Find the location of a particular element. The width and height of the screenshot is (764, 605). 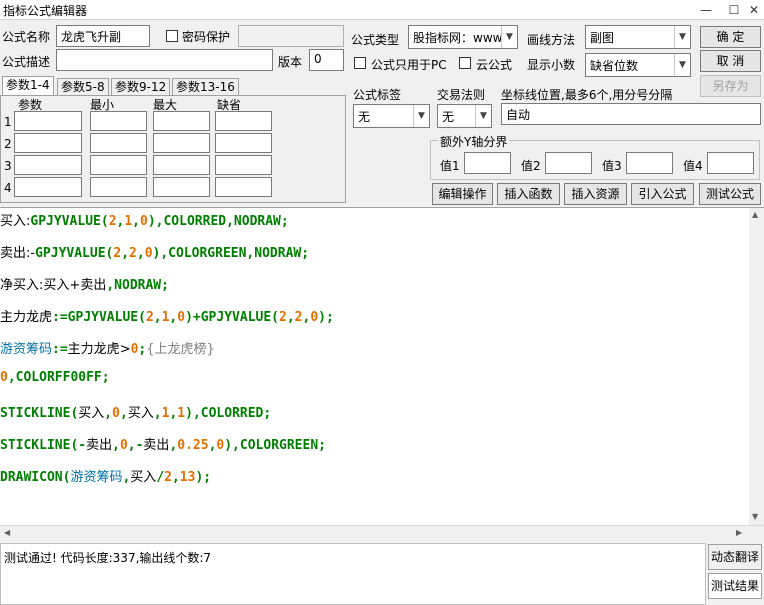

code-line: 游资筹码:=主力龙虎>0;{上龙虎榜} is located at coordinates (107, 349).